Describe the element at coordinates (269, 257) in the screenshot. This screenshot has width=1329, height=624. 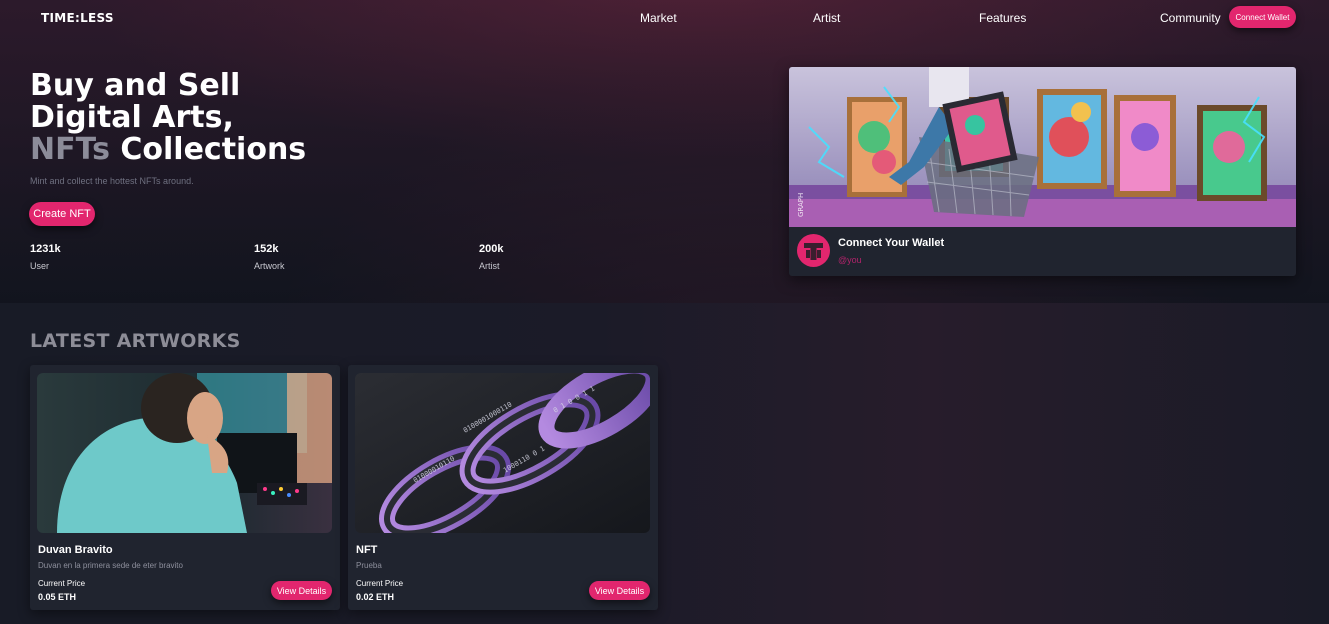
I see `stat-artwork: 152k Artwork` at that location.